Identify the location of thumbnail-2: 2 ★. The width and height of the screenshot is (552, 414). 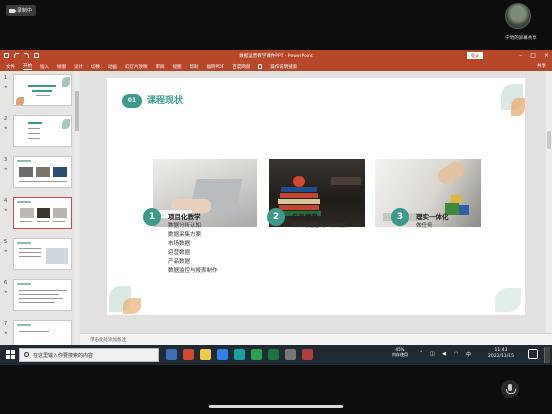
(40, 131).